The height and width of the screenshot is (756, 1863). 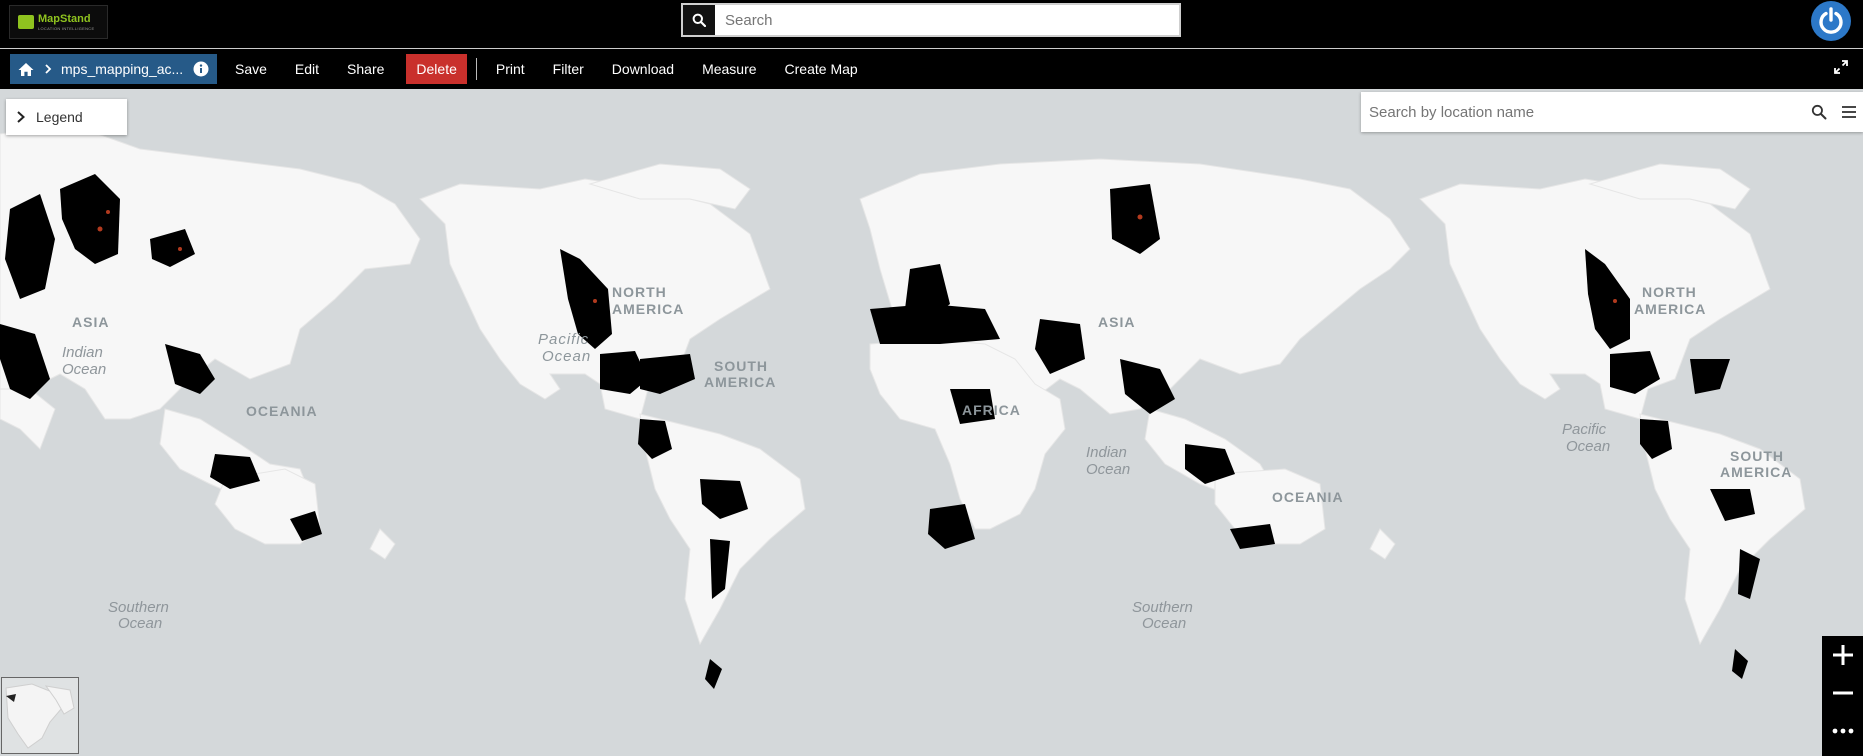 I want to click on delete-button: Delete, so click(x=436, y=69).